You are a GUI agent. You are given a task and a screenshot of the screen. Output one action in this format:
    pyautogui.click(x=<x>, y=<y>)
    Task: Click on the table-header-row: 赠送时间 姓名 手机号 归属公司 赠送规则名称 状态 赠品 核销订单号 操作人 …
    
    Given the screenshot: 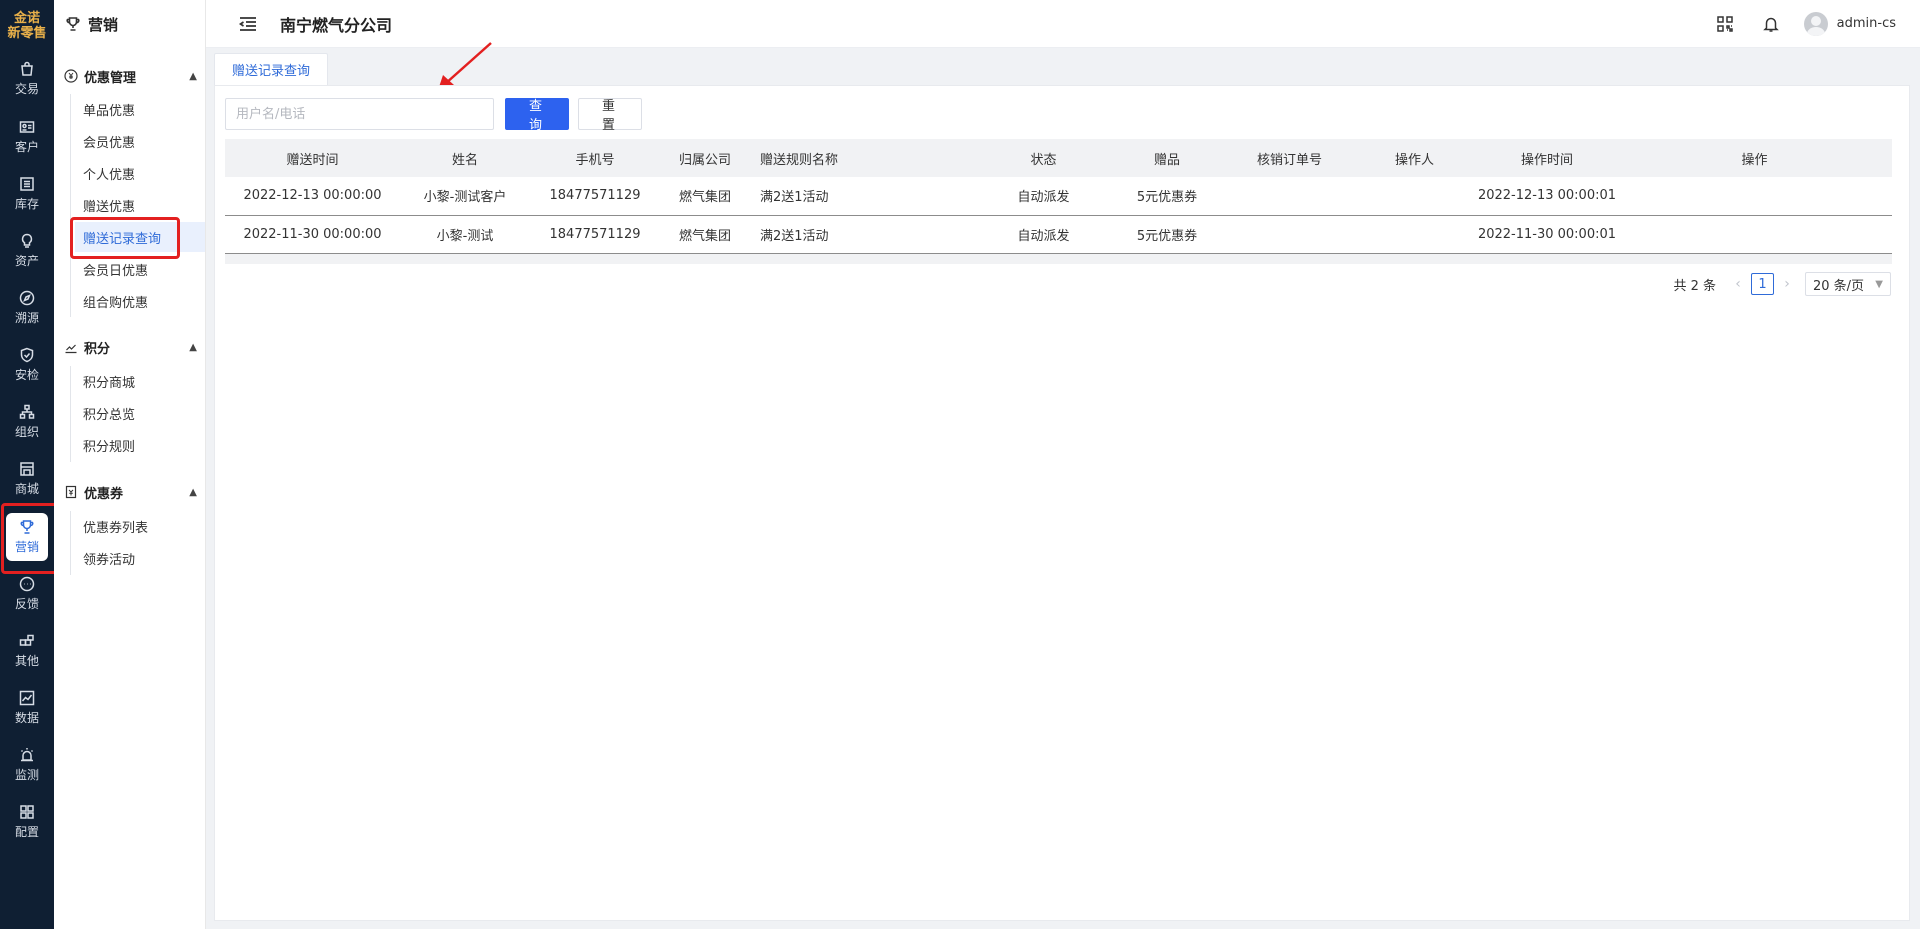 What is the action you would take?
    pyautogui.click(x=1058, y=158)
    